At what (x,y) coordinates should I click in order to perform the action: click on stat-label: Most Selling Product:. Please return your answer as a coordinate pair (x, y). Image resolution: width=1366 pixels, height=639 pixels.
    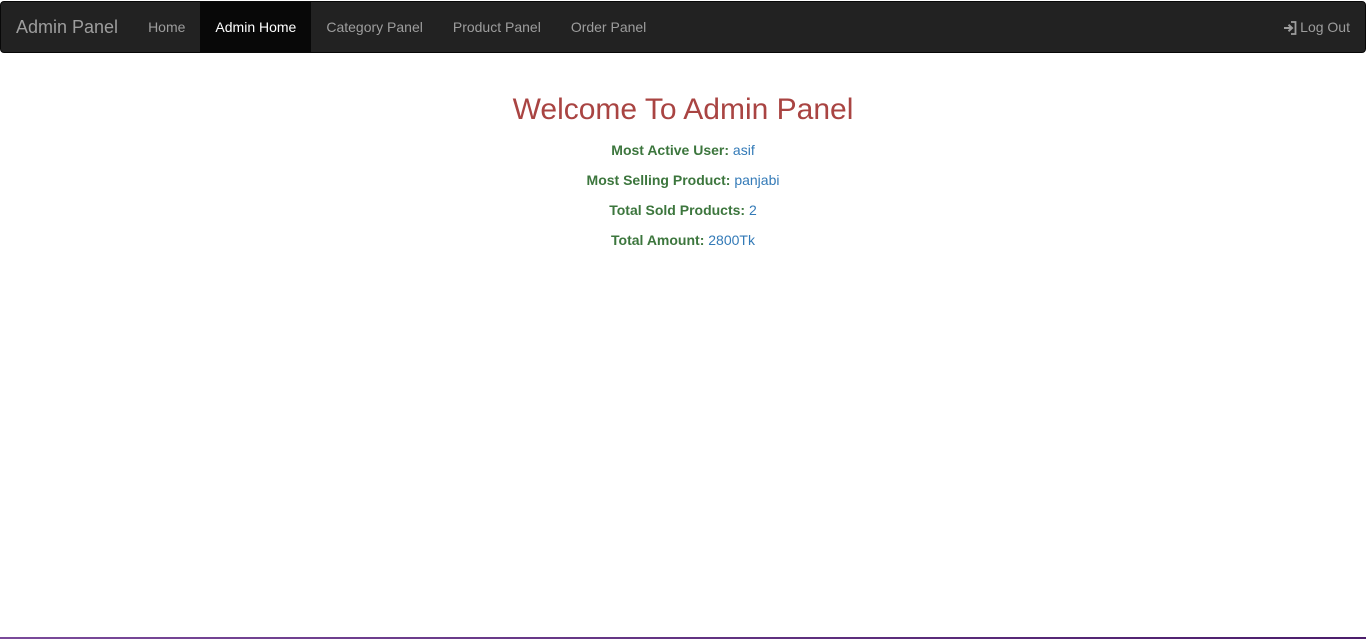
    Looking at the image, I should click on (658, 180).